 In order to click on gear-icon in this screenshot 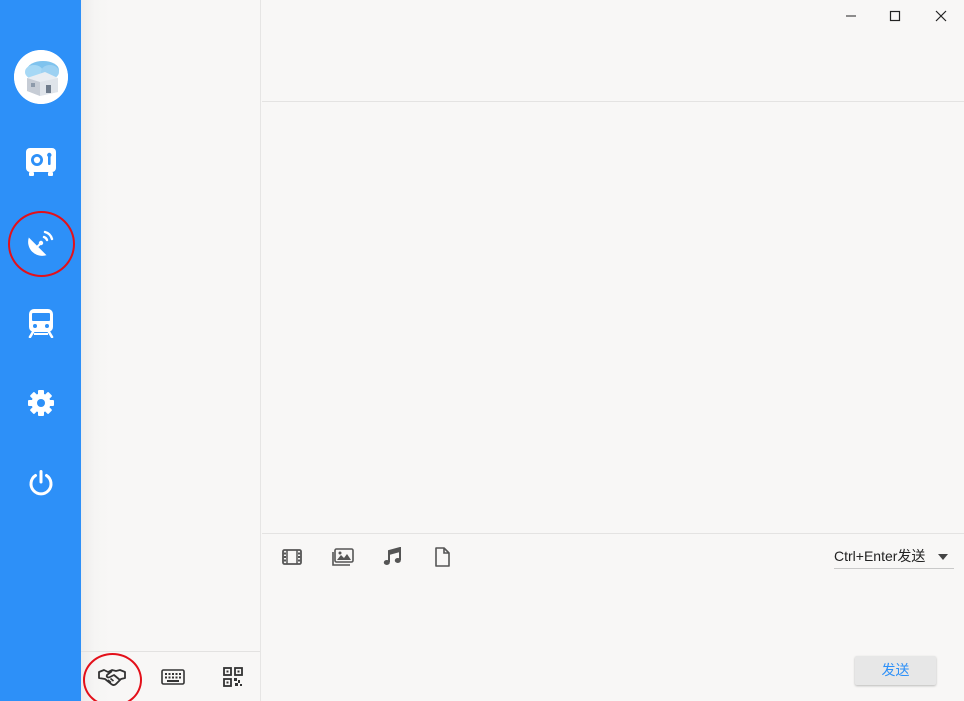, I will do `click(41, 403)`.